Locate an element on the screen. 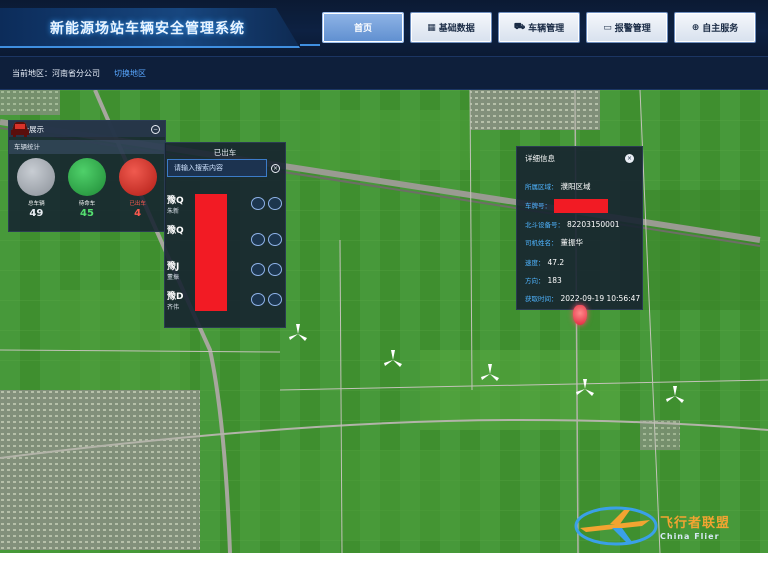  detail-speed: 速度： 47.2 is located at coordinates (544, 262).